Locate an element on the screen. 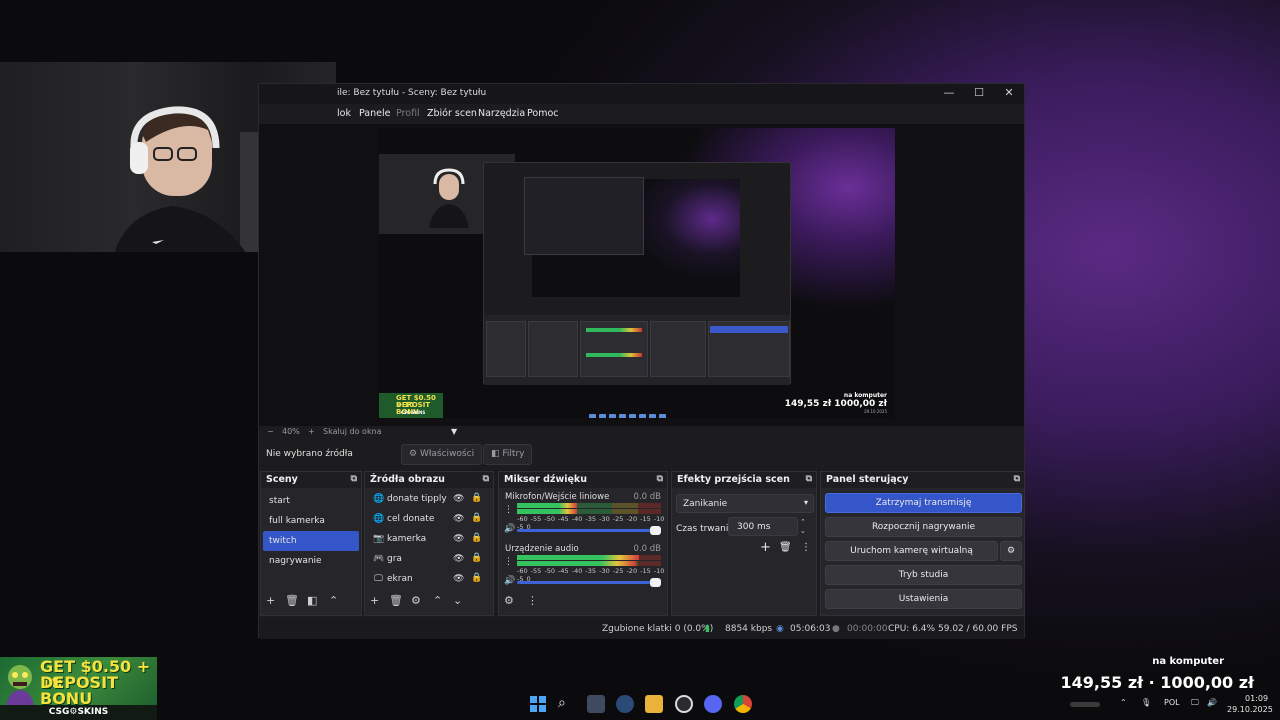 The width and height of the screenshot is (1280, 720). remove-scene-icon: 🗑 is located at coordinates (292, 600).